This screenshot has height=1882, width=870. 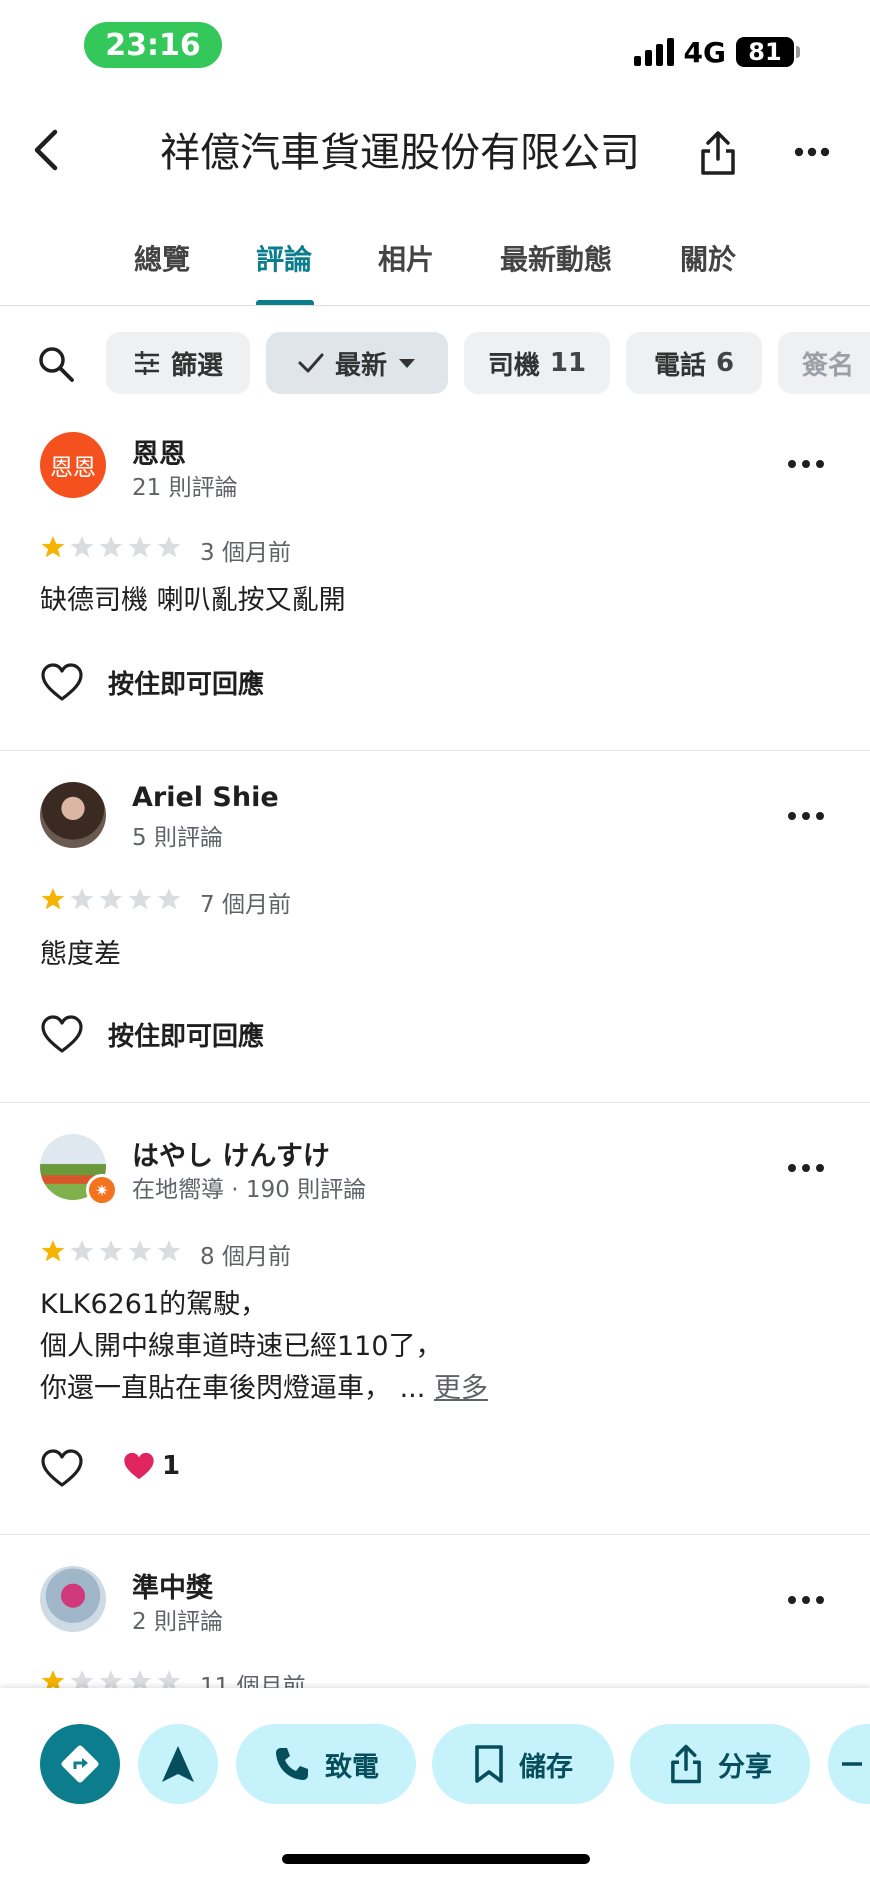 I want to click on topic-chip-driver: 司機 11, so click(x=537, y=363).